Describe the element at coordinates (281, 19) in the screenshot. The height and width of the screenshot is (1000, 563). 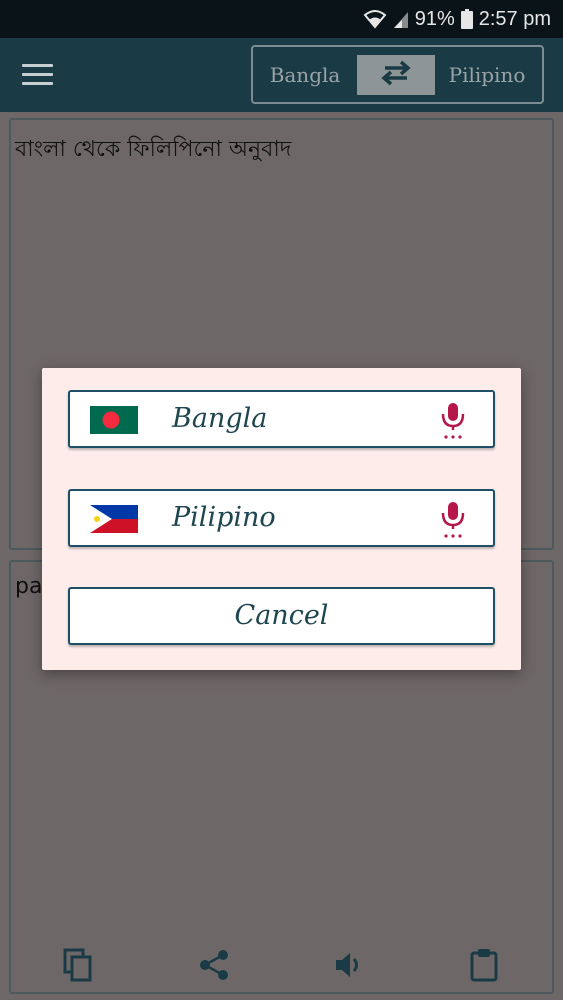
I see `status-bar: 91% 2:57 pm` at that location.